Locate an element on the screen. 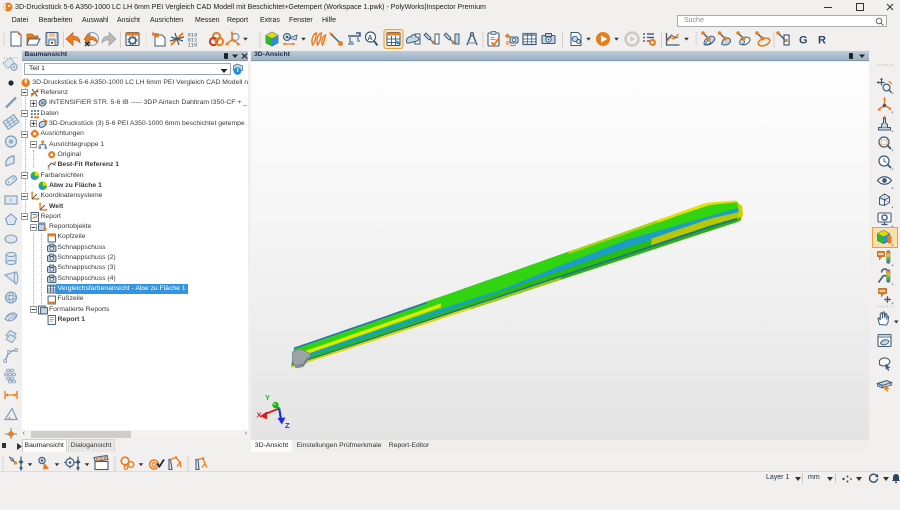 The height and width of the screenshot is (510, 900). svg-text: A is located at coordinates (370, 38).